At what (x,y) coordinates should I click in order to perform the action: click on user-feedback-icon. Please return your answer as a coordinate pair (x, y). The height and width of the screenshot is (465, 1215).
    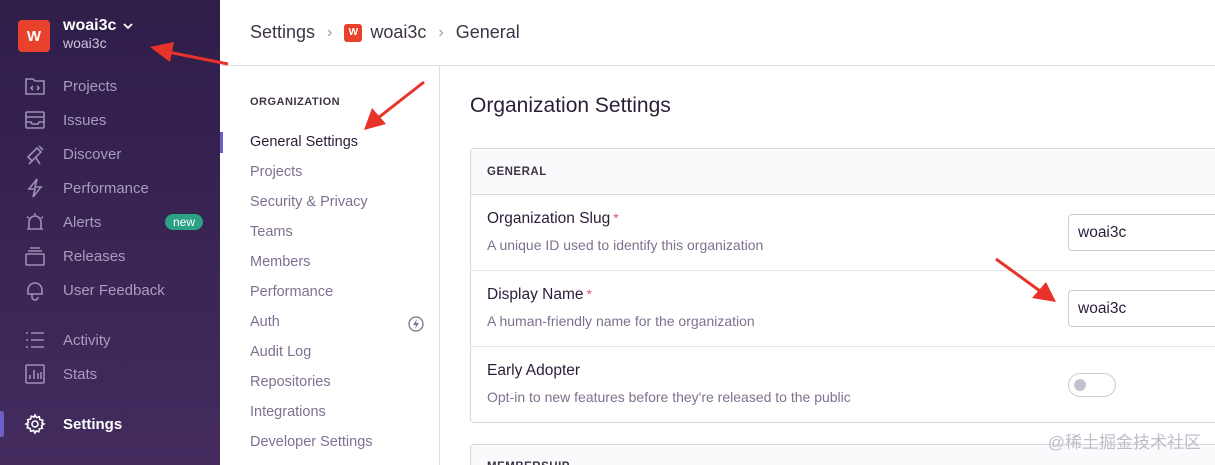
    Looking at the image, I should click on (35, 291).